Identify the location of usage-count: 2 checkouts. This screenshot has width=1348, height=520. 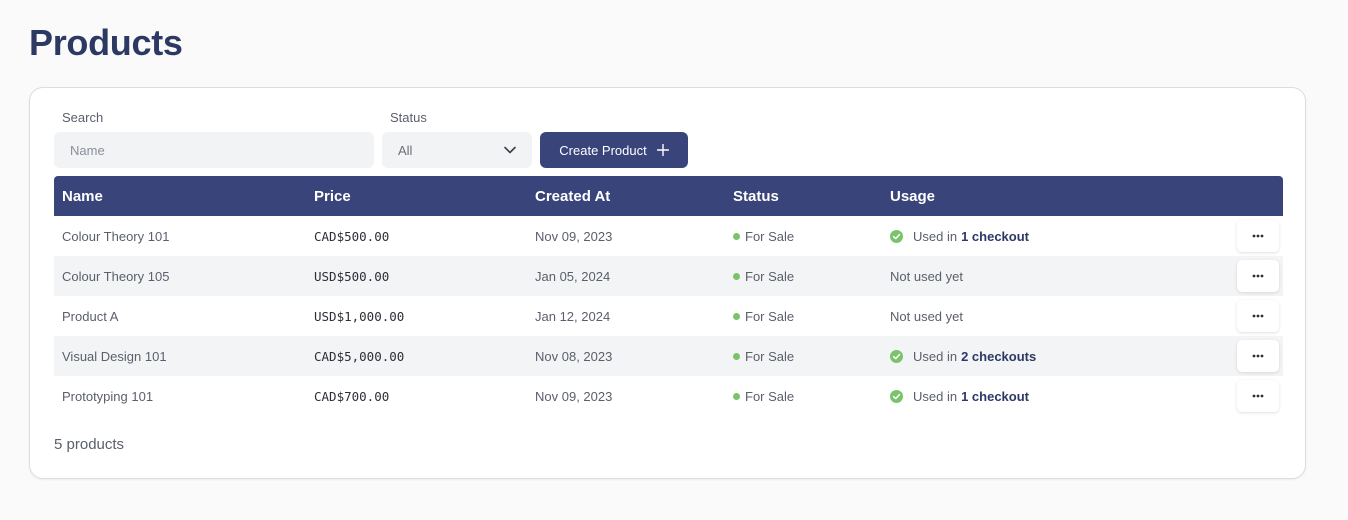
(999, 356).